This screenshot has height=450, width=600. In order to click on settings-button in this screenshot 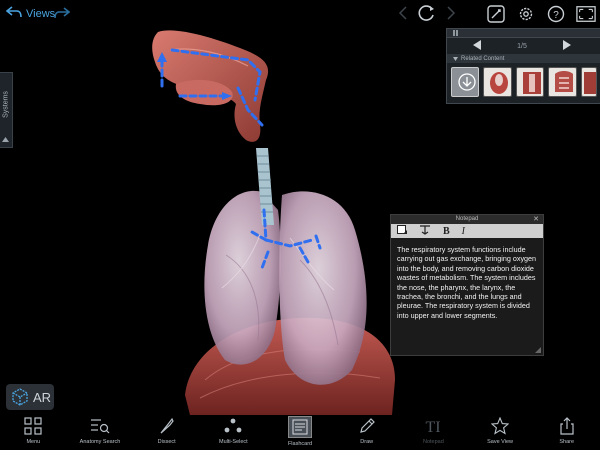, I will do `click(526, 14)`.